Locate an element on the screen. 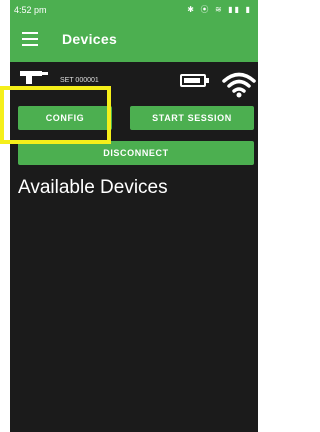 The width and height of the screenshot is (320, 432). battery-icon is located at coordinates (194, 80).